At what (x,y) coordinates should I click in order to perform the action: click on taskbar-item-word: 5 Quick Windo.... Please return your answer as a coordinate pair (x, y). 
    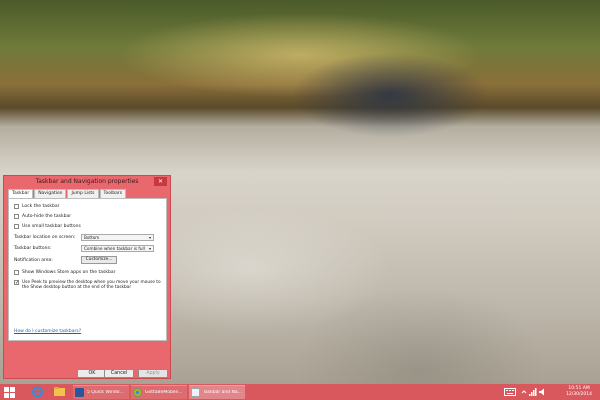
    Looking at the image, I should click on (101, 392).